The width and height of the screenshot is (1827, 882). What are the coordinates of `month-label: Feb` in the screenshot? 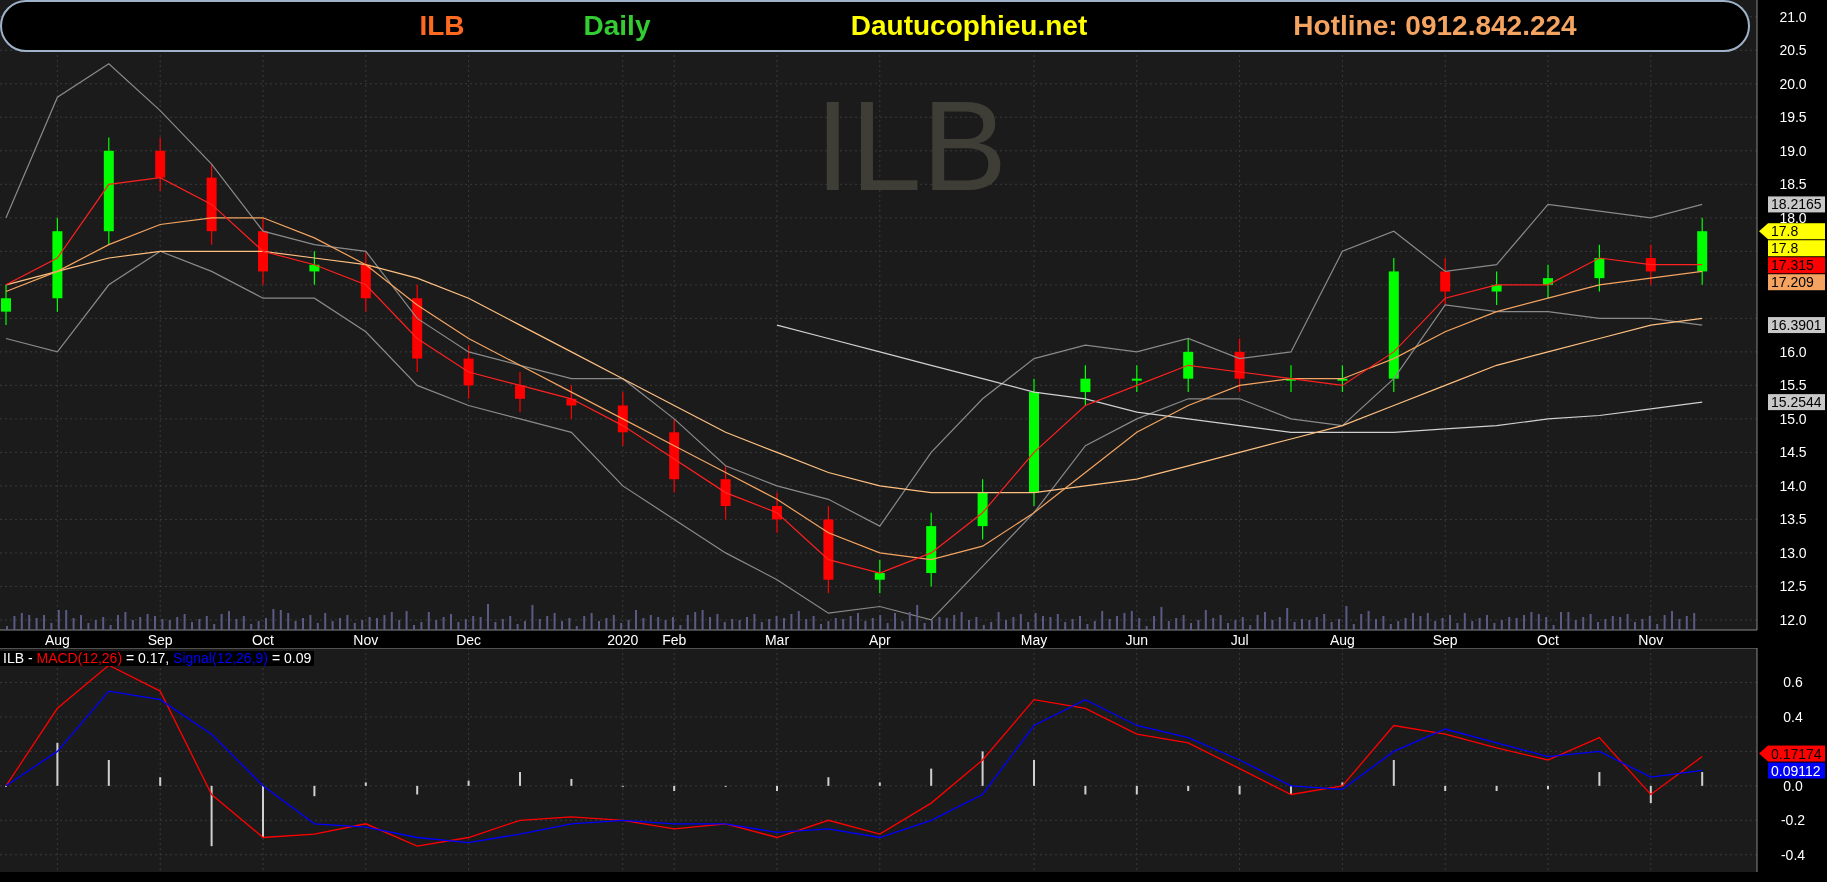 It's located at (674, 640).